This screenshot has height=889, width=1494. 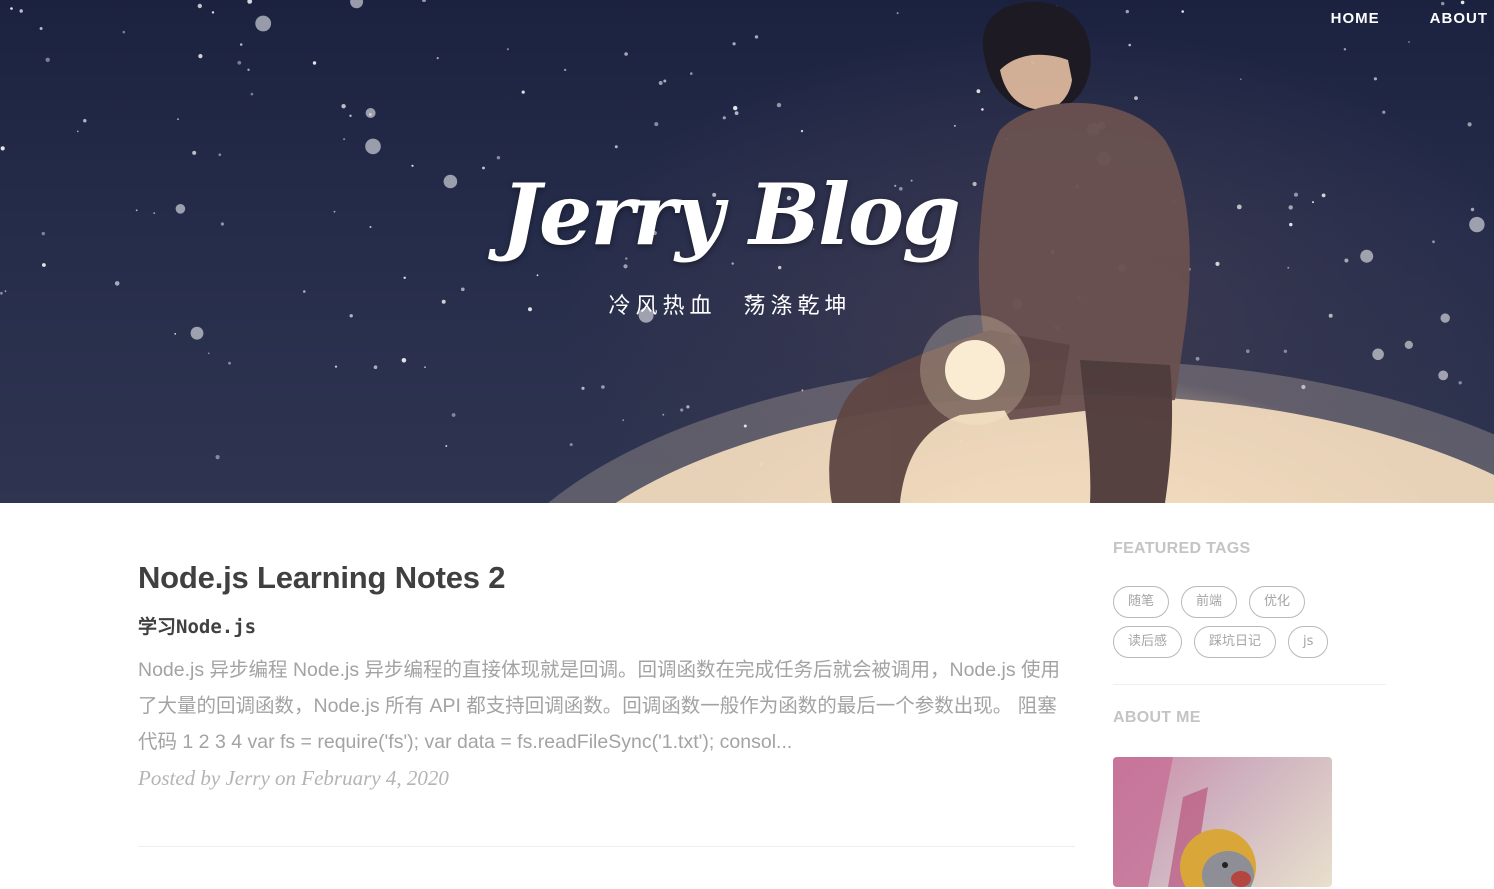 What do you see at coordinates (1447, 18) in the screenshot?
I see `nav-about-link: ABOUT` at bounding box center [1447, 18].